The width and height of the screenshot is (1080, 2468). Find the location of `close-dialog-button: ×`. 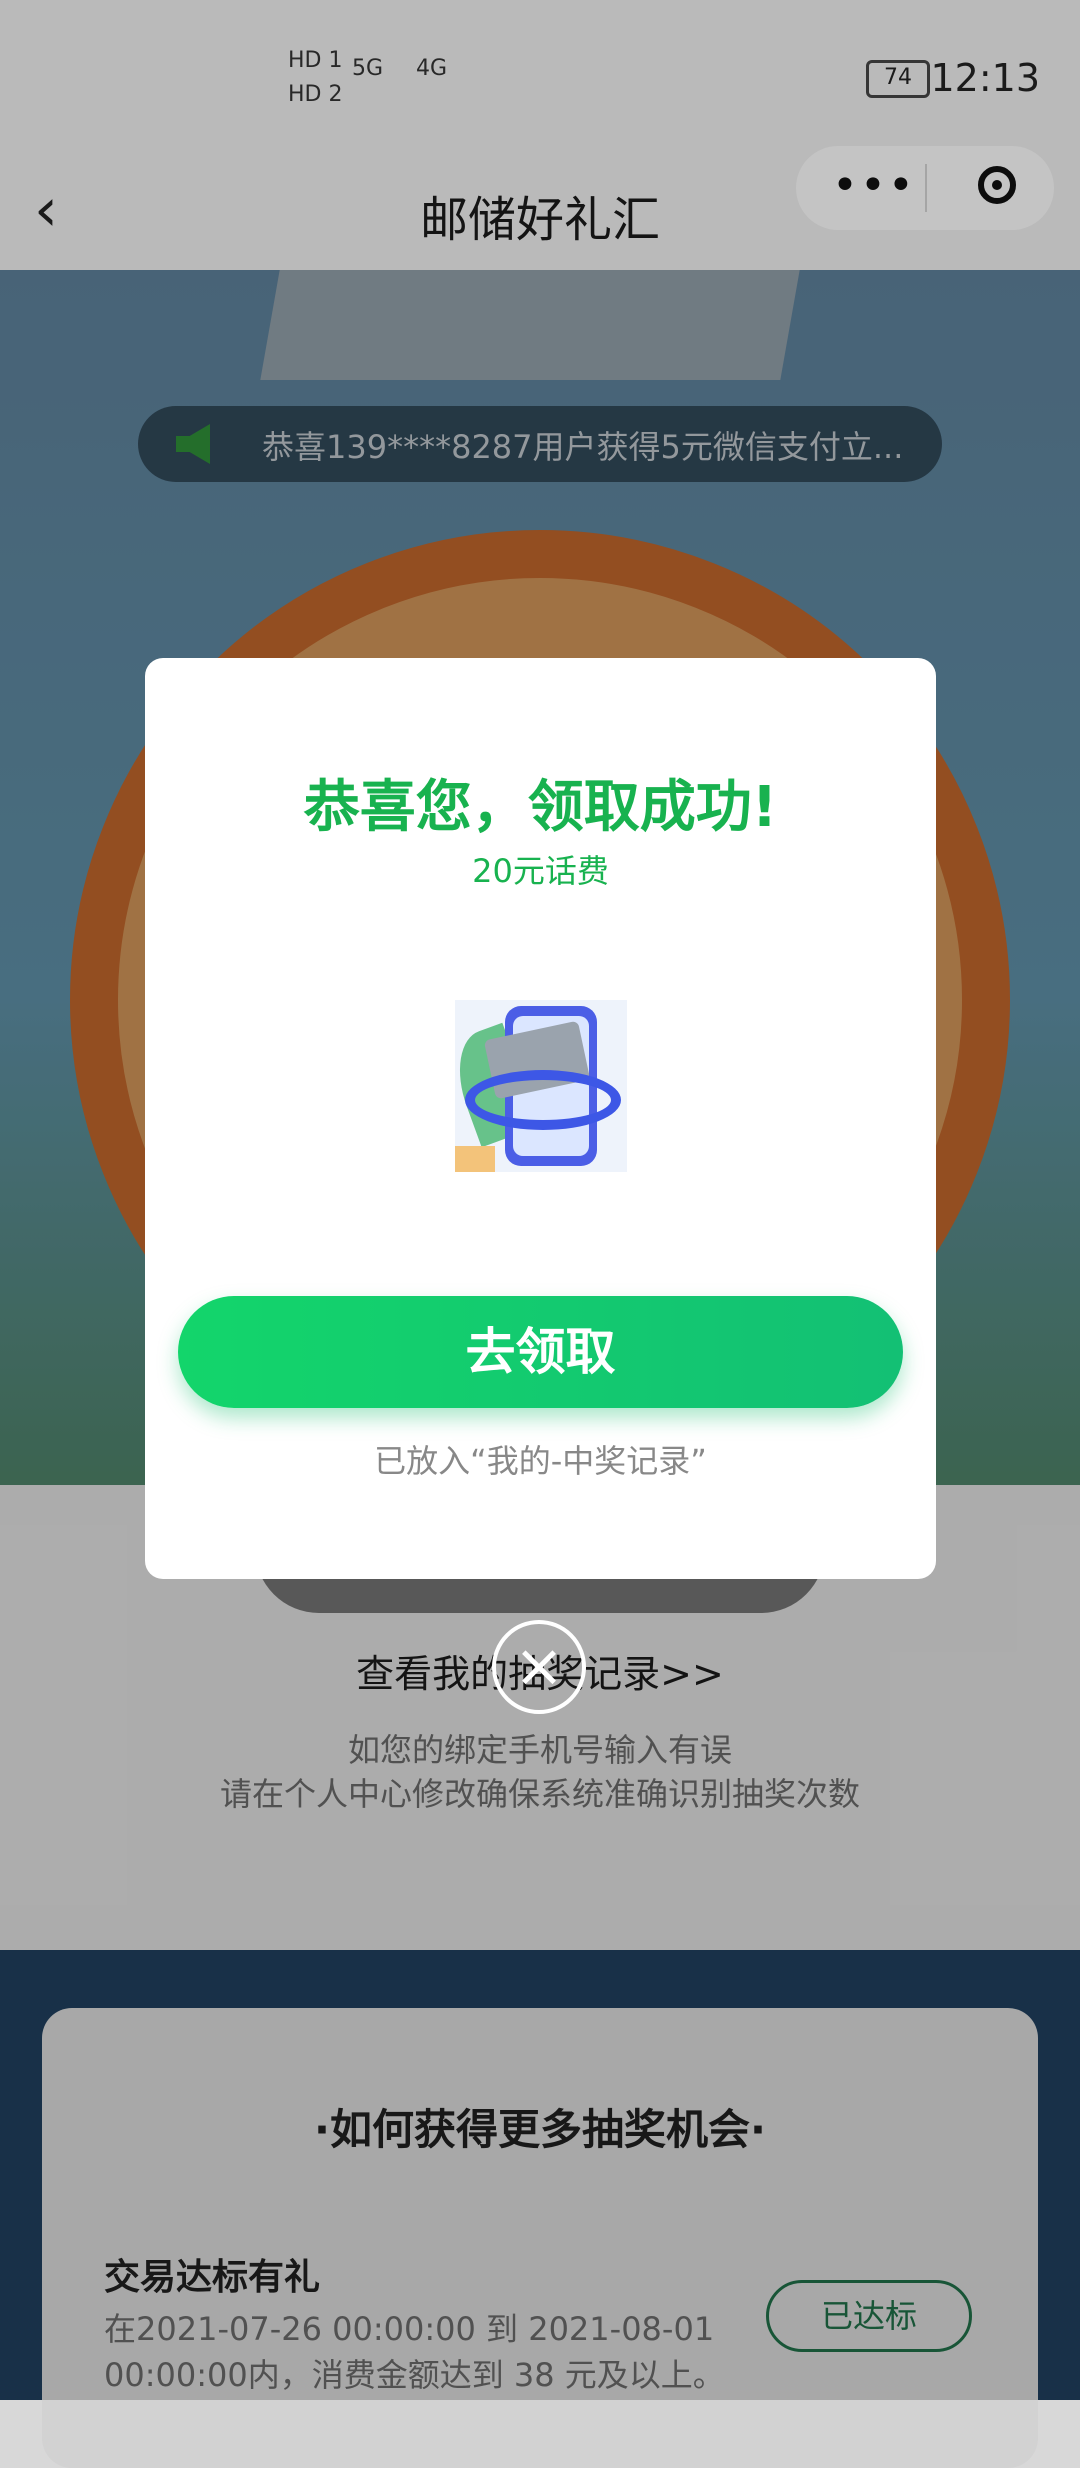

close-dialog-button: × is located at coordinates (539, 1667).